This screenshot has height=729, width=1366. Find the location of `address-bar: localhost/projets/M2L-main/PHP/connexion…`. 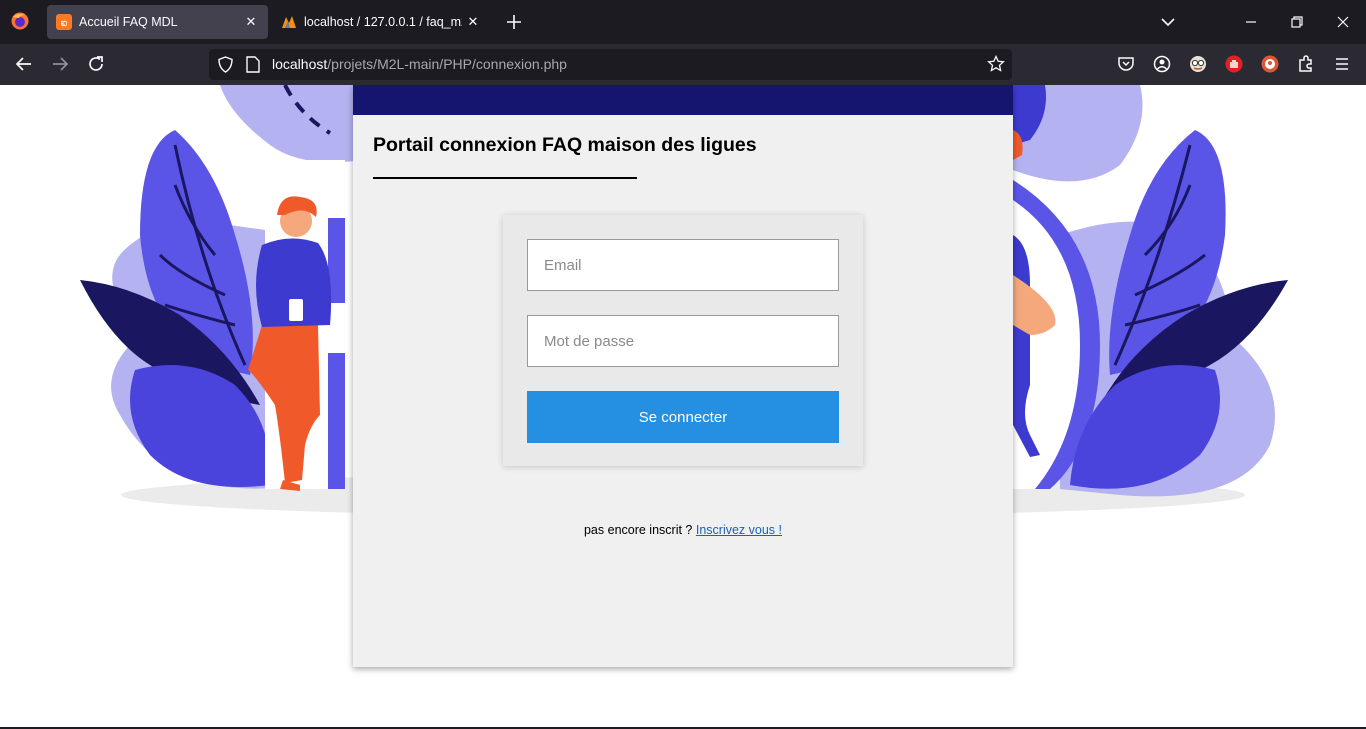

address-bar: localhost/projets/M2L-main/PHP/connexion… is located at coordinates (610, 64).